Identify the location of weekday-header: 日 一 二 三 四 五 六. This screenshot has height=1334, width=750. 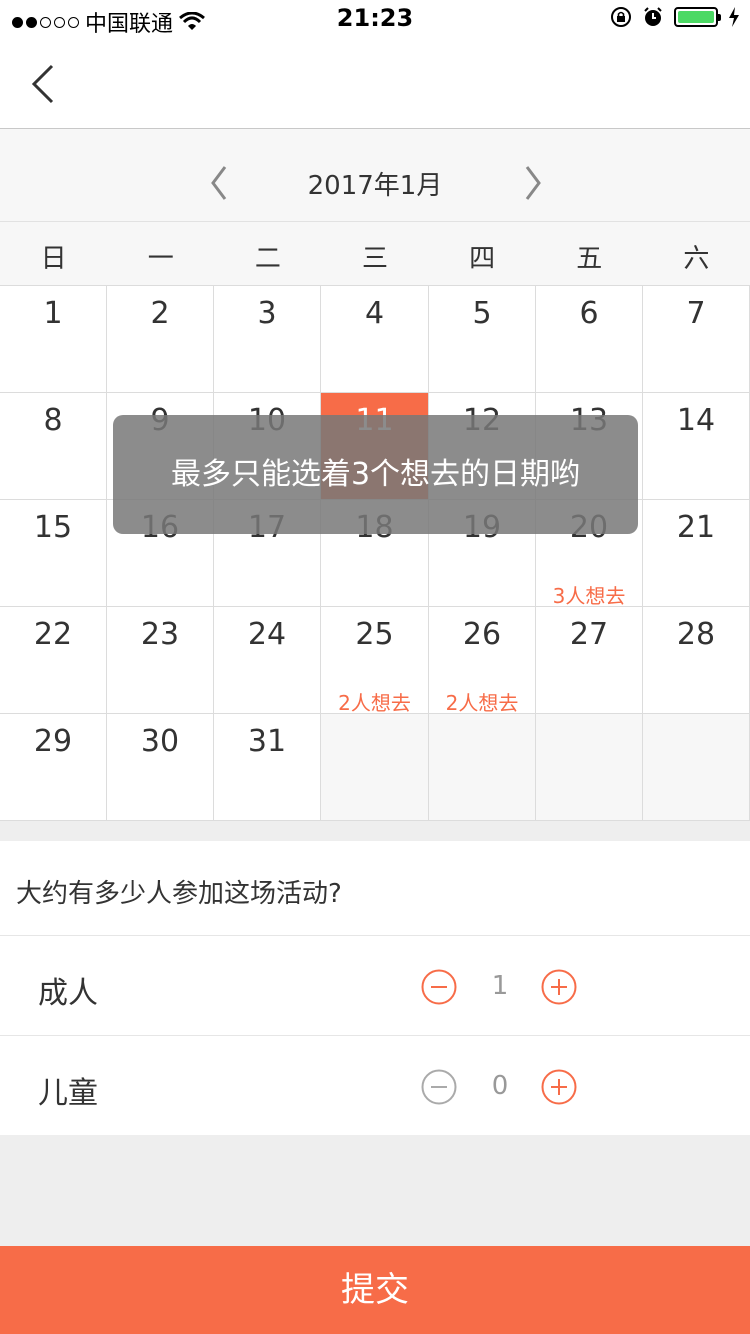
(375, 254).